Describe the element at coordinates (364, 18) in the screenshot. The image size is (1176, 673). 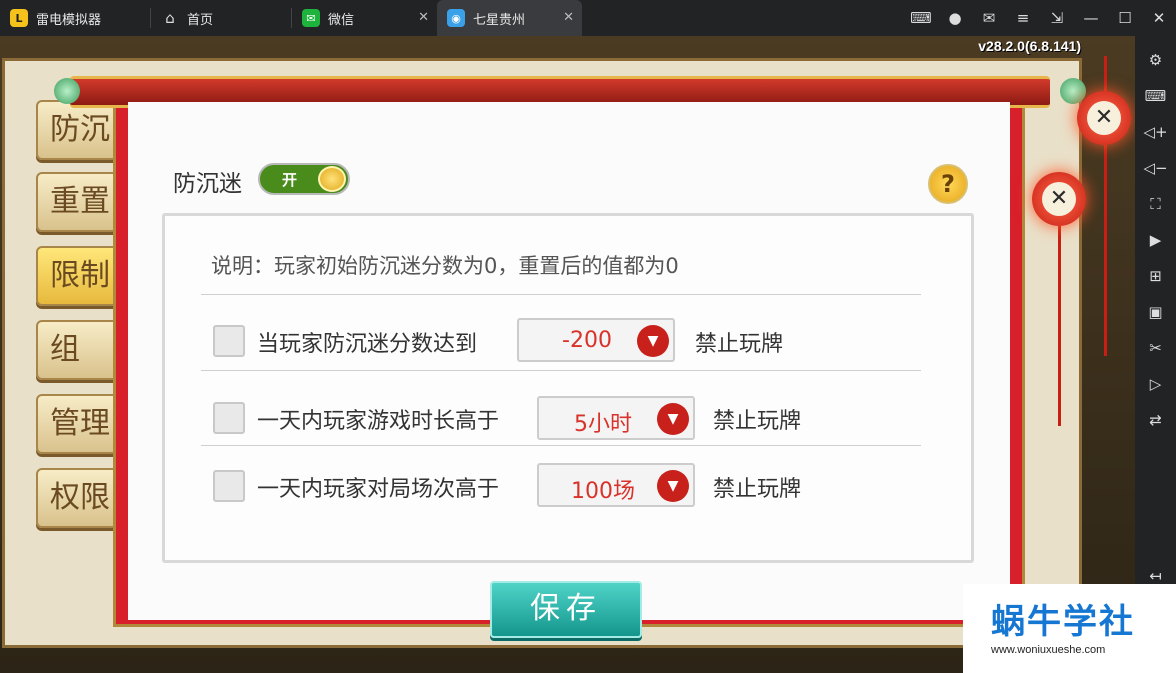
I see `tab-wechat: ✉ 微信 ✕` at that location.